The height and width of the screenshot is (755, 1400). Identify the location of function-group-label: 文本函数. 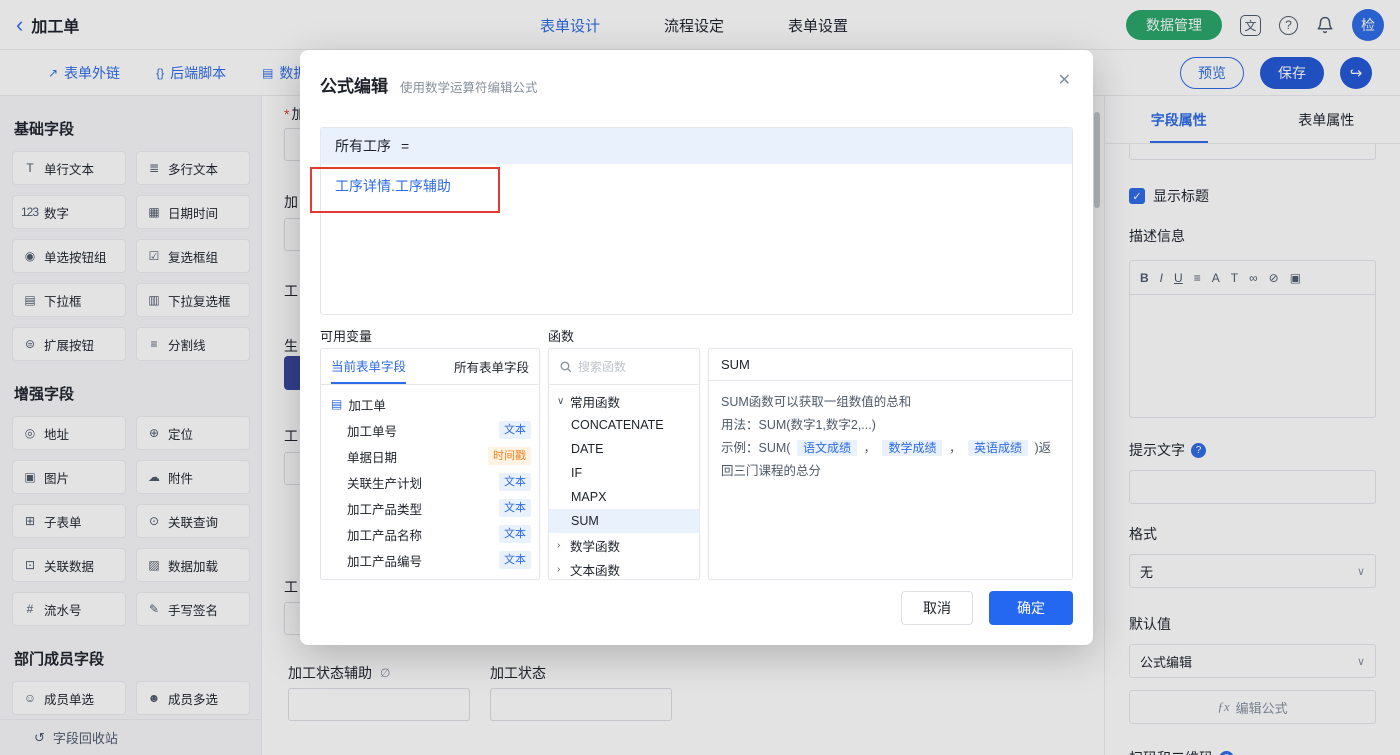
(595, 570).